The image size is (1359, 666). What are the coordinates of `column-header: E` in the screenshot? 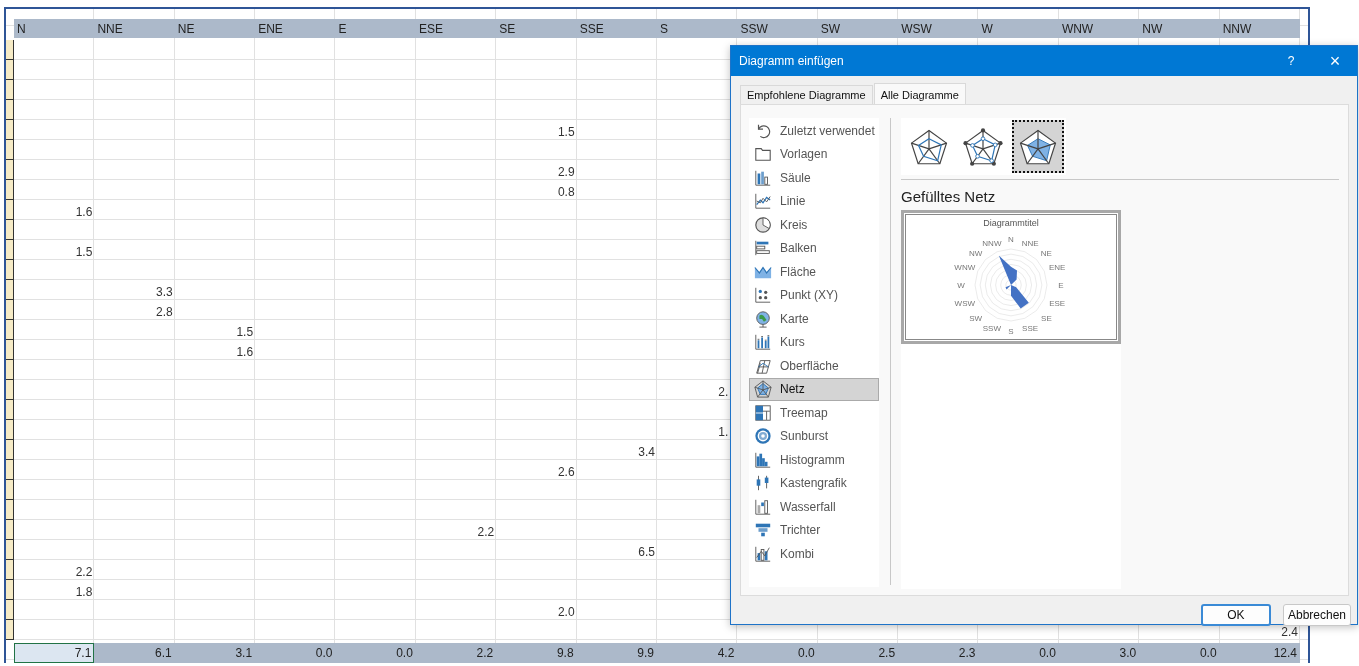 It's located at (342, 29).